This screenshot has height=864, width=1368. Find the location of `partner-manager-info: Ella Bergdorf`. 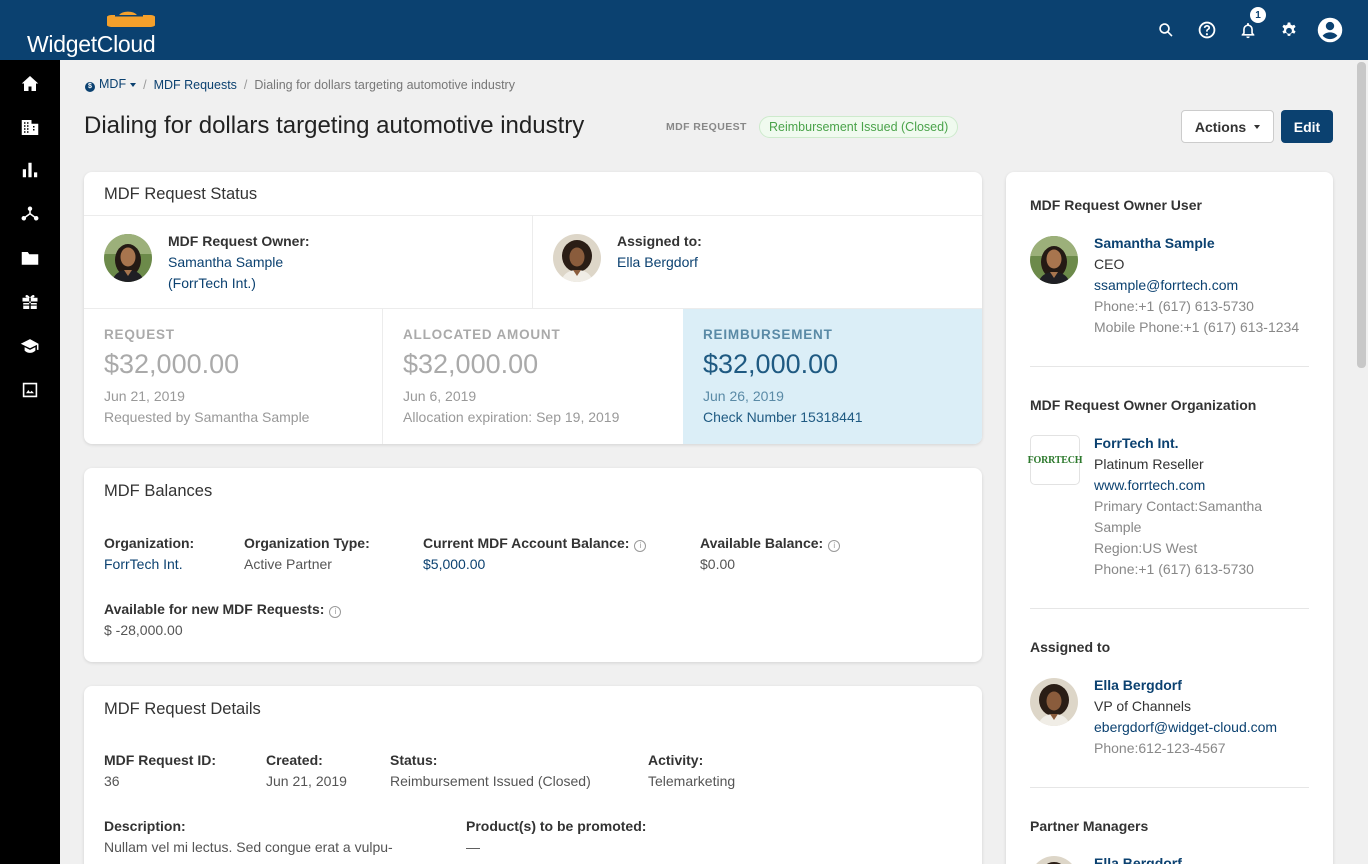

partner-manager-info: Ella Bergdorf is located at coordinates (1138, 858).